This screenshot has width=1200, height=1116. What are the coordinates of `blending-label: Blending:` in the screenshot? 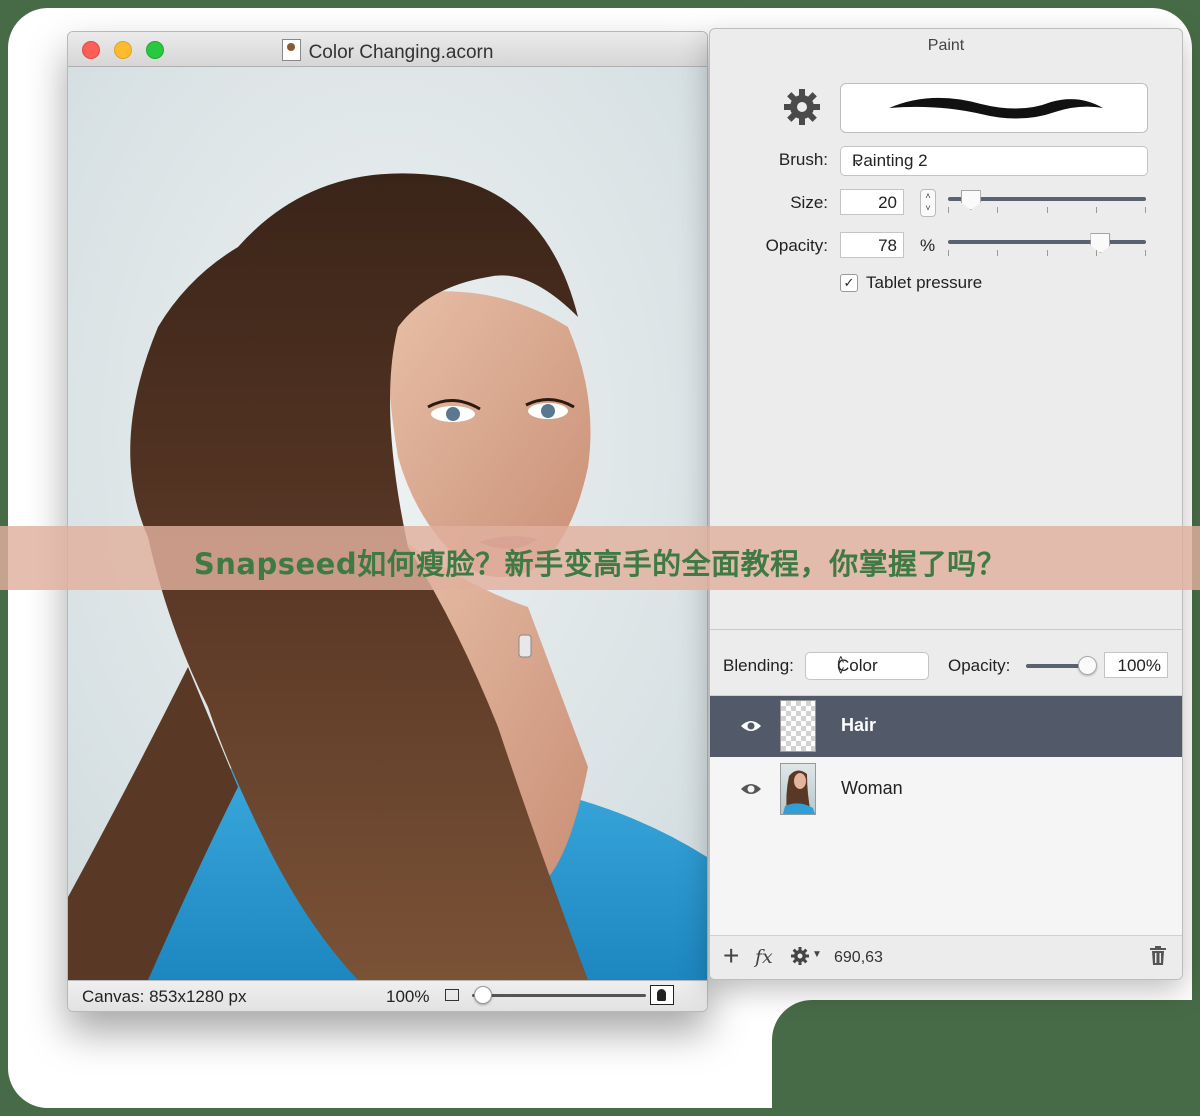 It's located at (758, 665).